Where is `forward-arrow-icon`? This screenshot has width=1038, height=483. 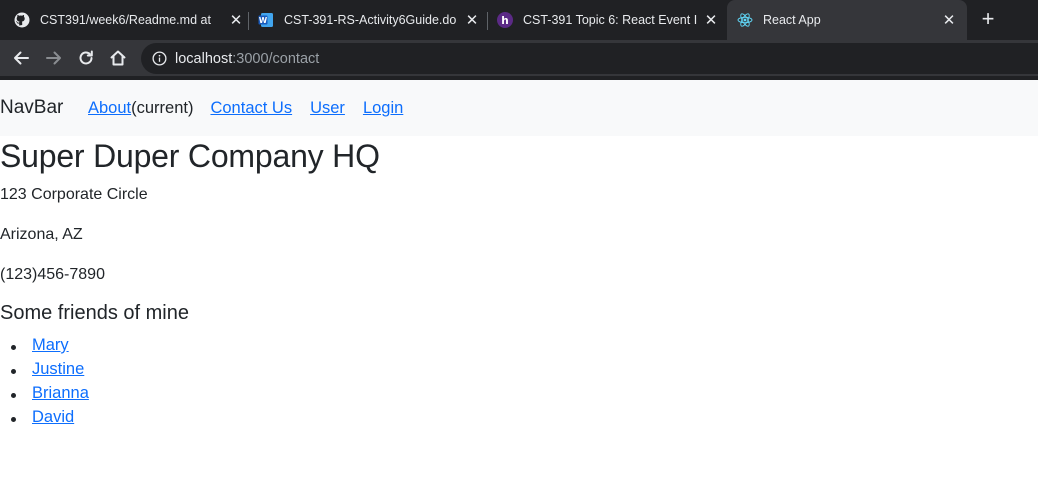 forward-arrow-icon is located at coordinates (53, 58).